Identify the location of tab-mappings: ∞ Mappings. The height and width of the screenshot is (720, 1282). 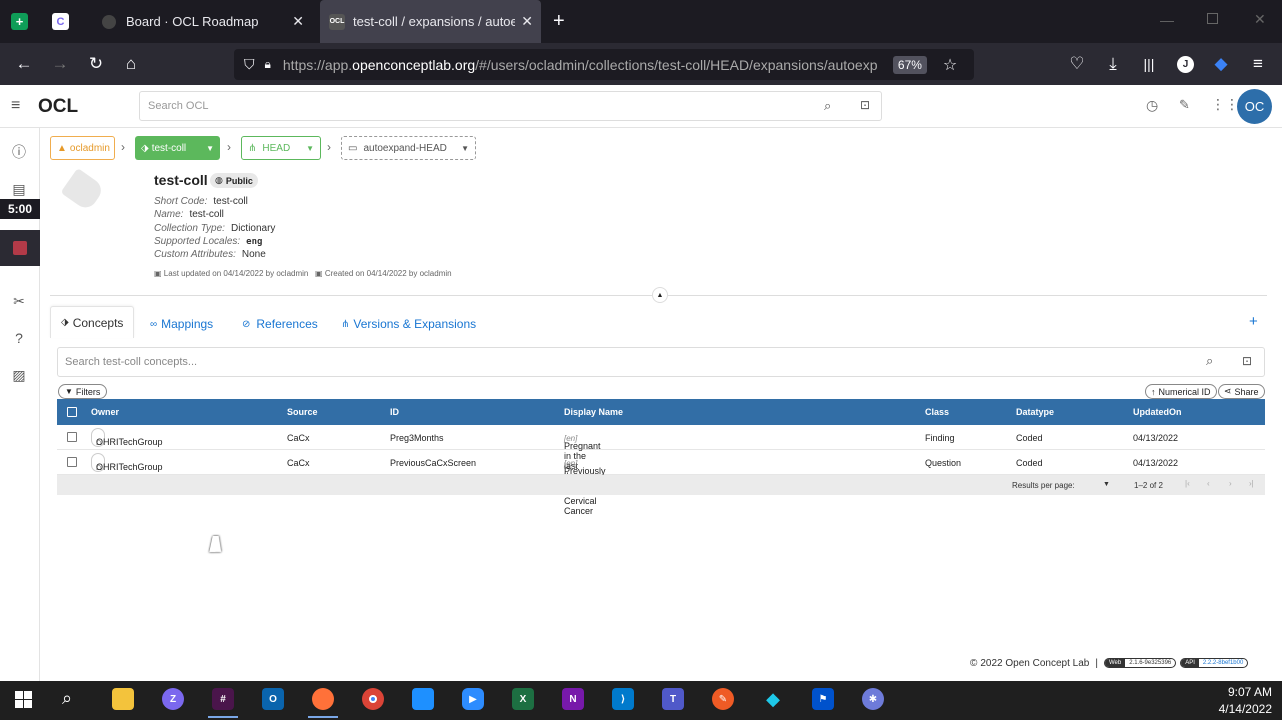
(181, 324).